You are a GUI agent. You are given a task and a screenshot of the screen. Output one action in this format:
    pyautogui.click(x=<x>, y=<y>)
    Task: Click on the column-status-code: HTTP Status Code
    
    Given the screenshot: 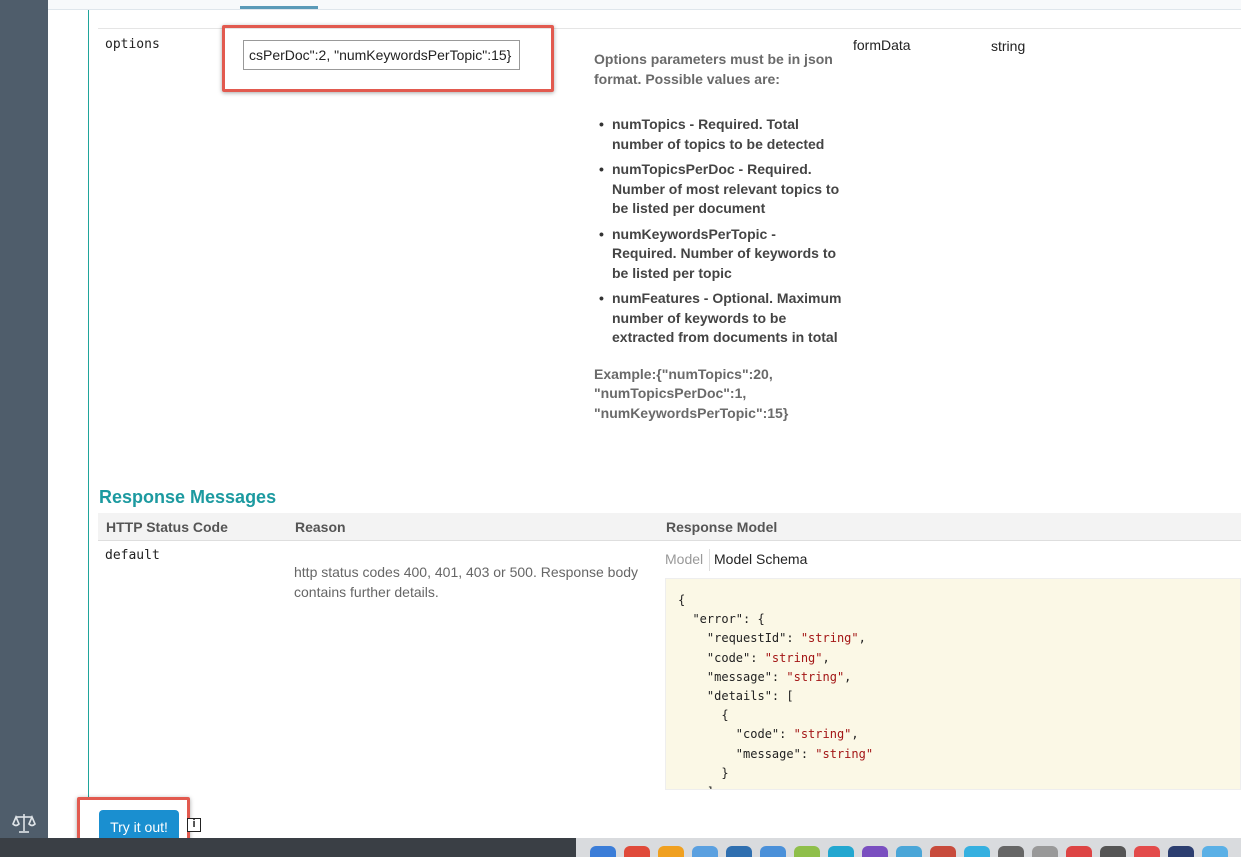 What is the action you would take?
    pyautogui.click(x=167, y=527)
    